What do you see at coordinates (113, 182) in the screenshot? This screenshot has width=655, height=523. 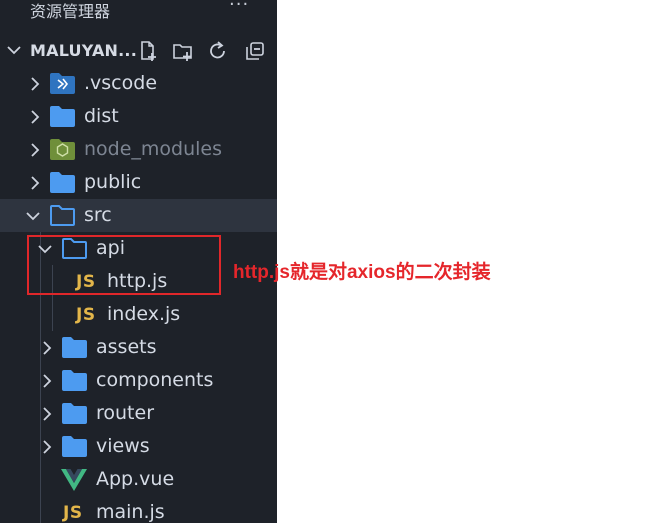 I see `tree-item-label: public` at bounding box center [113, 182].